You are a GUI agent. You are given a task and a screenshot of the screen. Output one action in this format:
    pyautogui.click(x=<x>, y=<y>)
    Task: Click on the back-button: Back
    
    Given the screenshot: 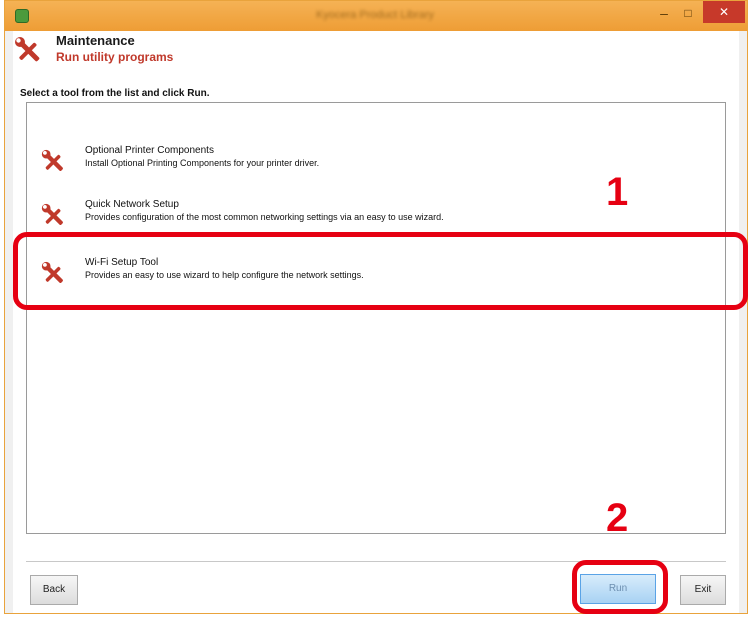 What is the action you would take?
    pyautogui.click(x=54, y=590)
    